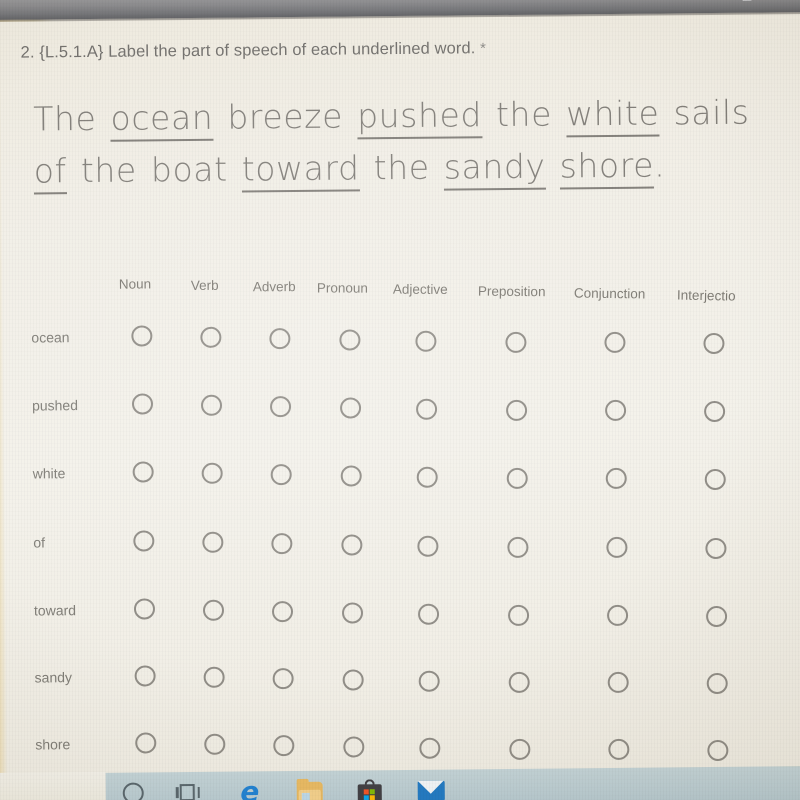 Image resolution: width=800 pixels, height=800 pixels. Describe the element at coordinates (520, 749) in the screenshot. I see `radio-shore-preposition` at that location.